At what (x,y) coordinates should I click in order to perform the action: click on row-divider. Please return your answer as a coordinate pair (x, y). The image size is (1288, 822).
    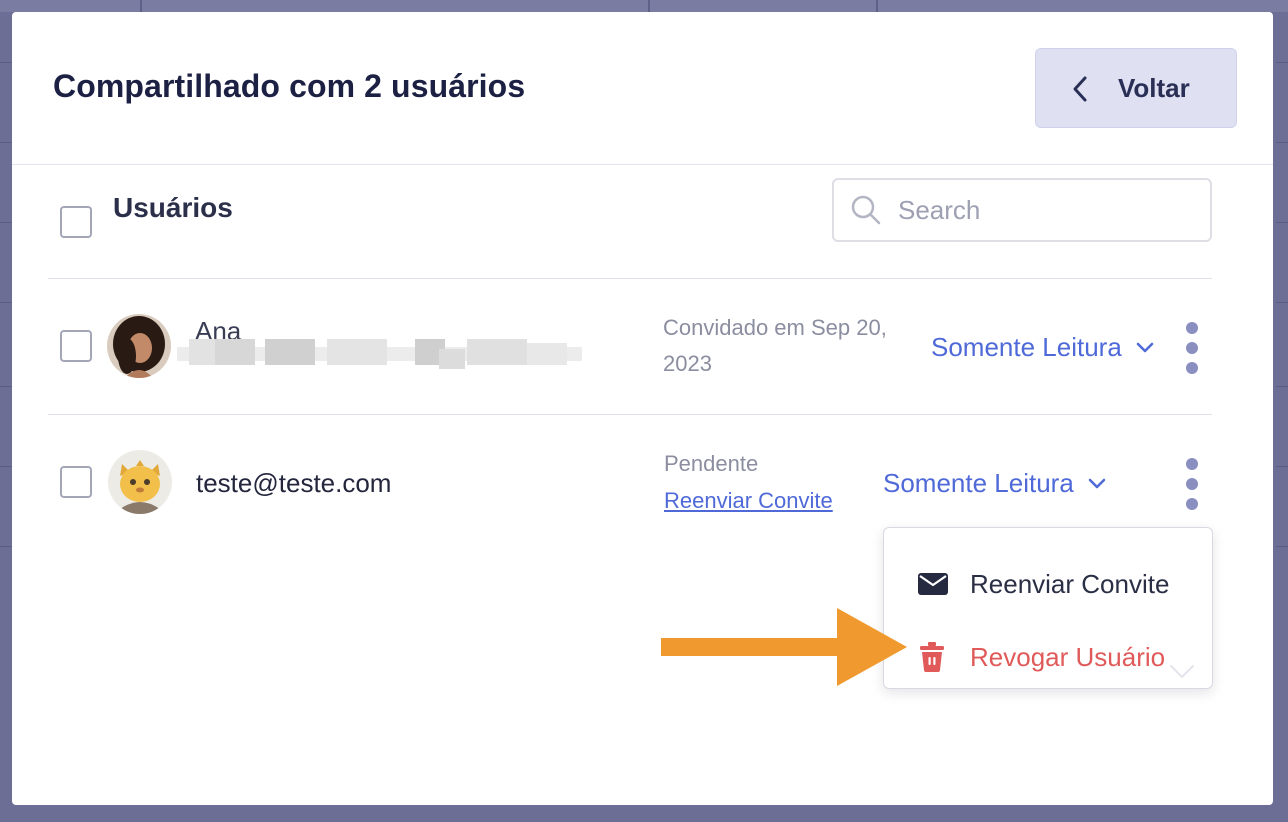
    Looking at the image, I should click on (630, 414).